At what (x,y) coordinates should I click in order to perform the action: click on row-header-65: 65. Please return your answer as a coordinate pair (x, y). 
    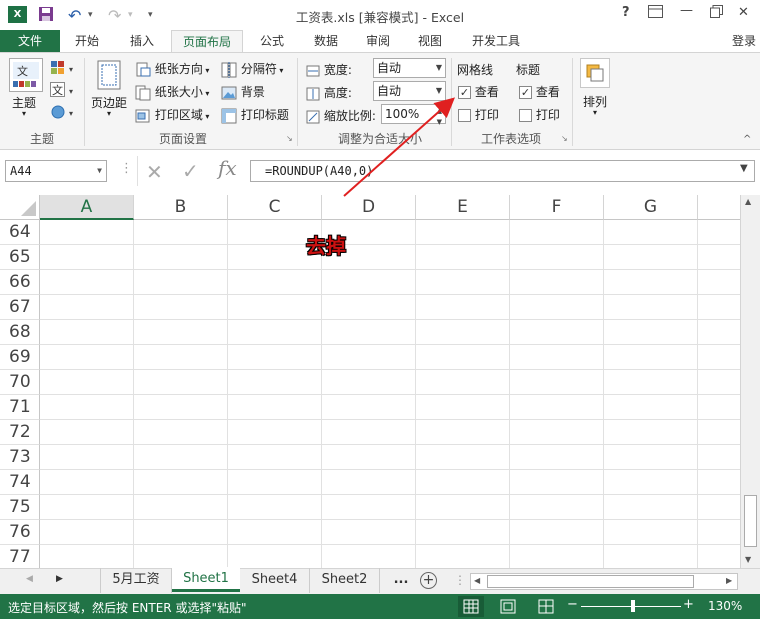
    Looking at the image, I should click on (20, 257).